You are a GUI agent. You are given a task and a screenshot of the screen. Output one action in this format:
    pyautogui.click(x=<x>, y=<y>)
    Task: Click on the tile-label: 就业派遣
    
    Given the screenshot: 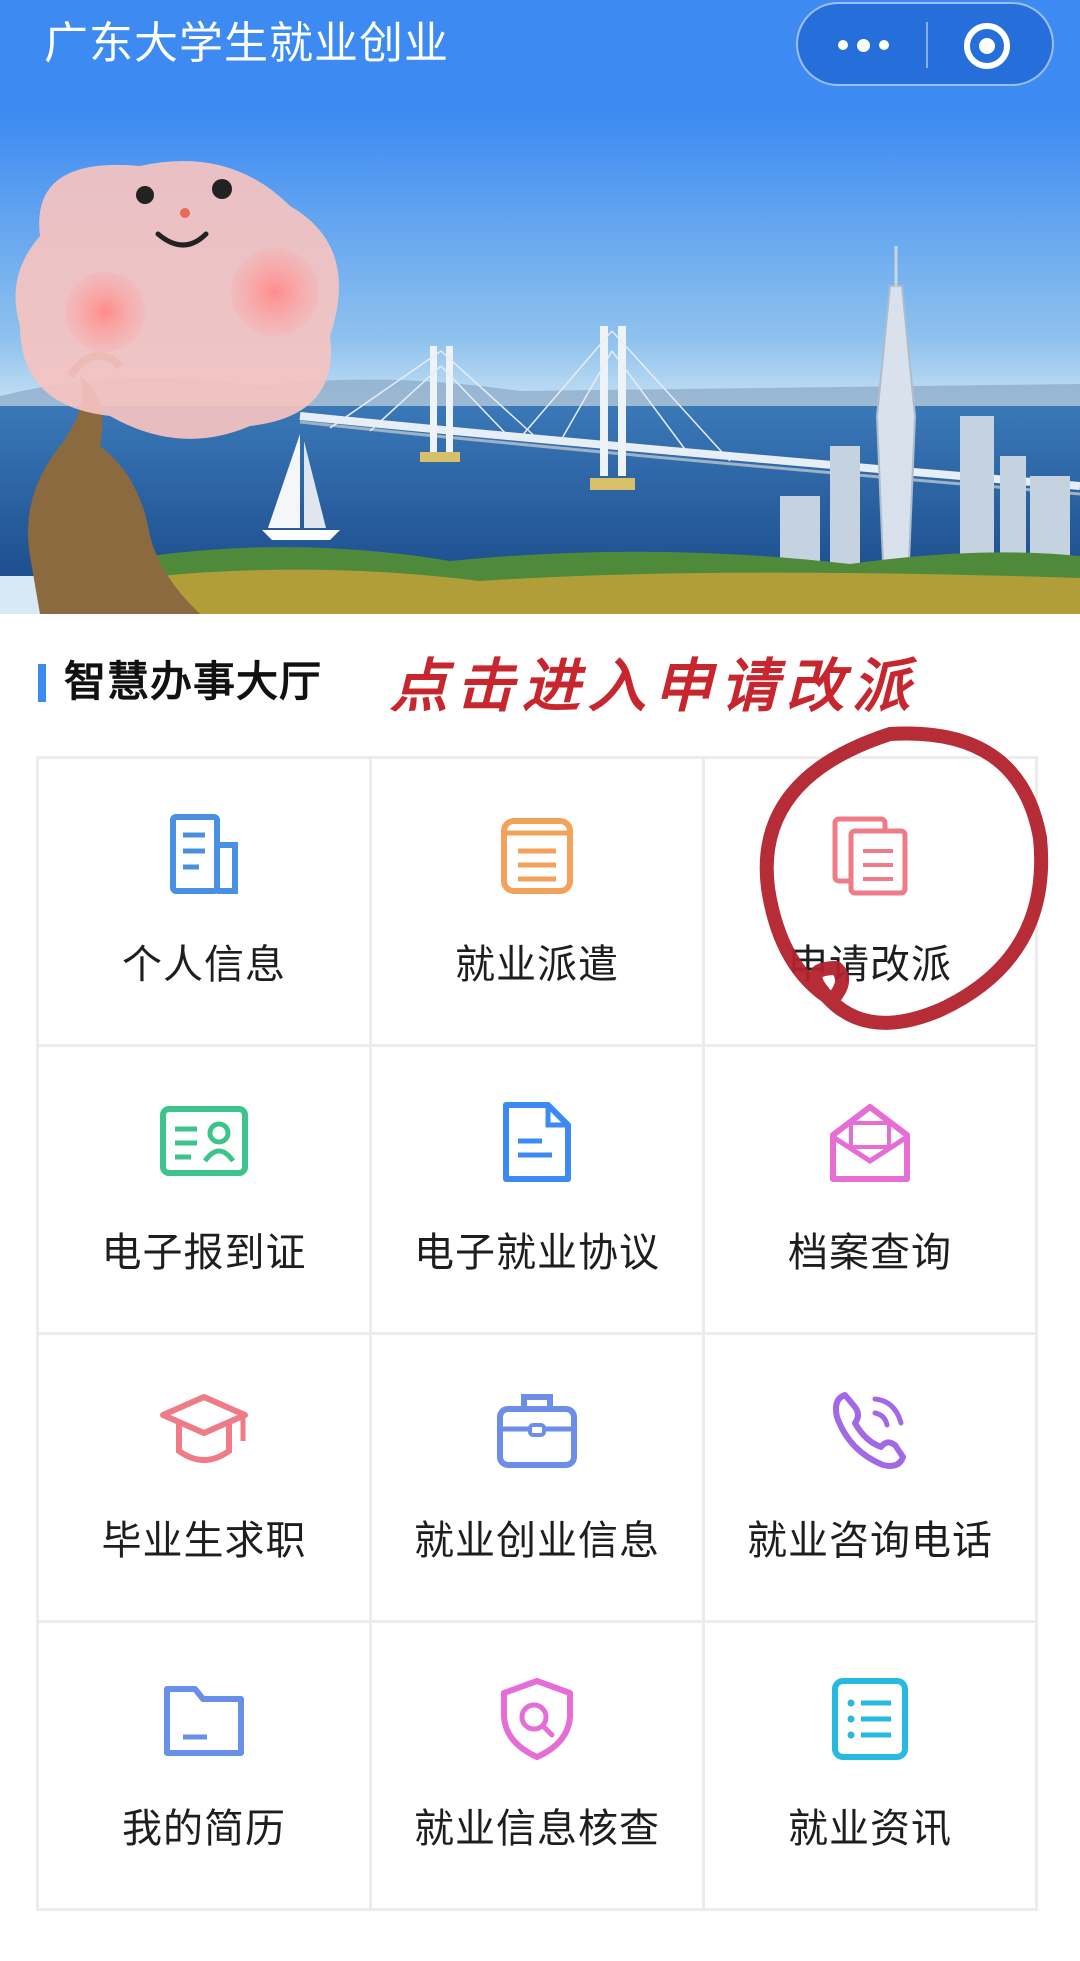 What is the action you would take?
    pyautogui.click(x=537, y=965)
    